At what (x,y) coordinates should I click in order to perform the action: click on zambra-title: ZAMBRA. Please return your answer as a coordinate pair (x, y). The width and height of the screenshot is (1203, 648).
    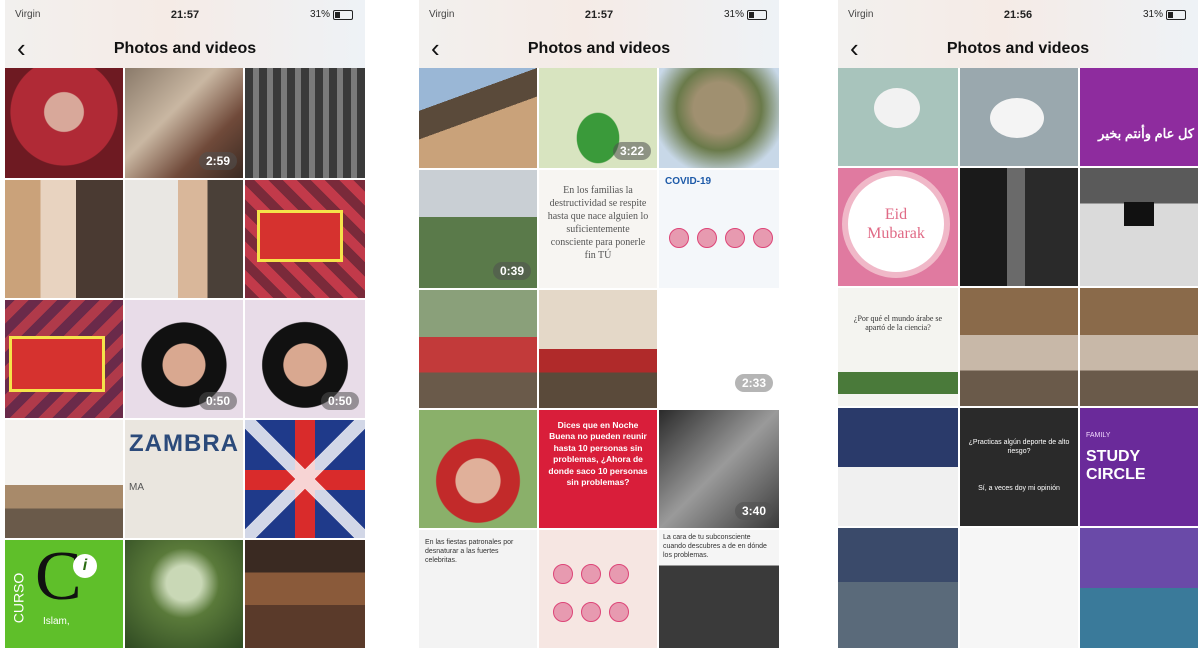
    Looking at the image, I should click on (184, 443).